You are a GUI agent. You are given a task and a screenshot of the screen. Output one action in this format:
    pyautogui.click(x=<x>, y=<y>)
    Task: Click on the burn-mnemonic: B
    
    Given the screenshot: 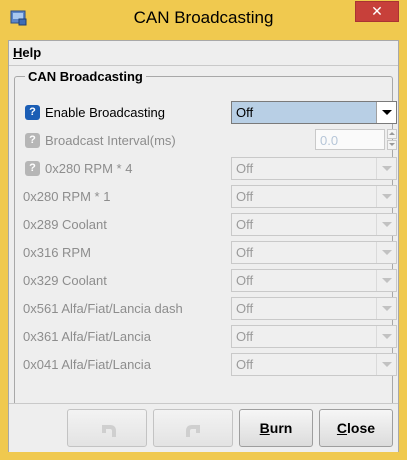 What is the action you would take?
    pyautogui.click(x=264, y=428)
    